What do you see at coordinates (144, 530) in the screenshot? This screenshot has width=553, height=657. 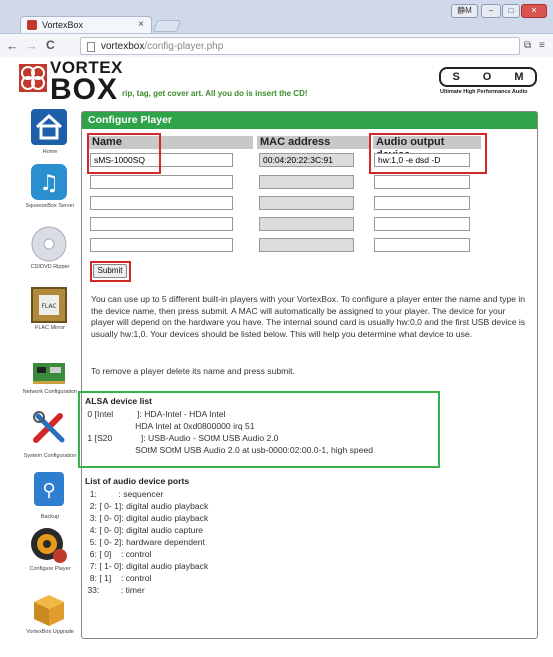 I see `port-line: 4: [ 0- 0]: digital audio capture` at bounding box center [144, 530].